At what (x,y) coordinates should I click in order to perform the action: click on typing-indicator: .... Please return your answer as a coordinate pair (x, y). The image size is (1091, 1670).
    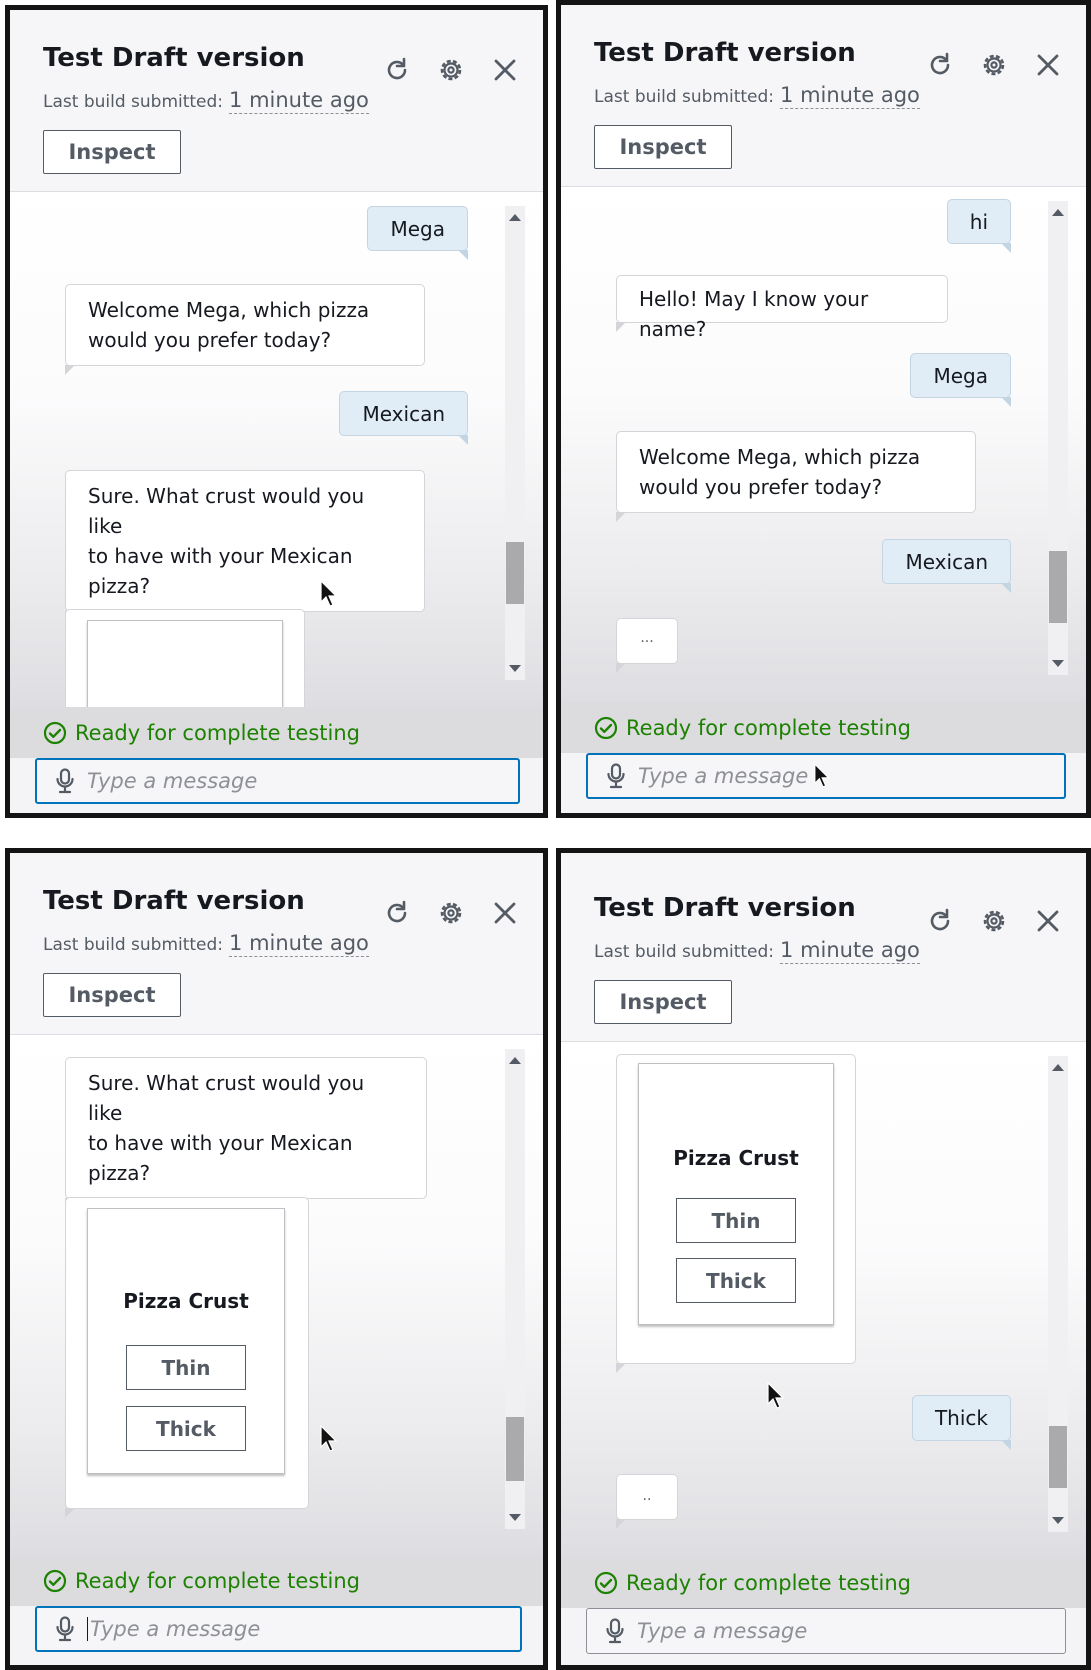
    Looking at the image, I should click on (647, 645).